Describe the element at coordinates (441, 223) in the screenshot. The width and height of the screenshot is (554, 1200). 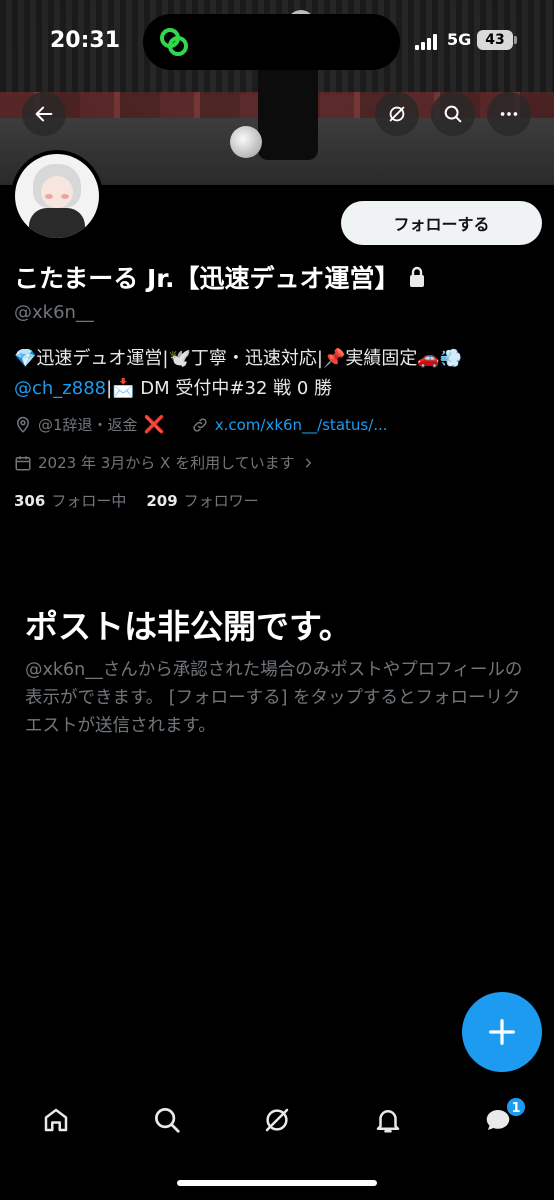
I see `follow-button: フォローする` at that location.